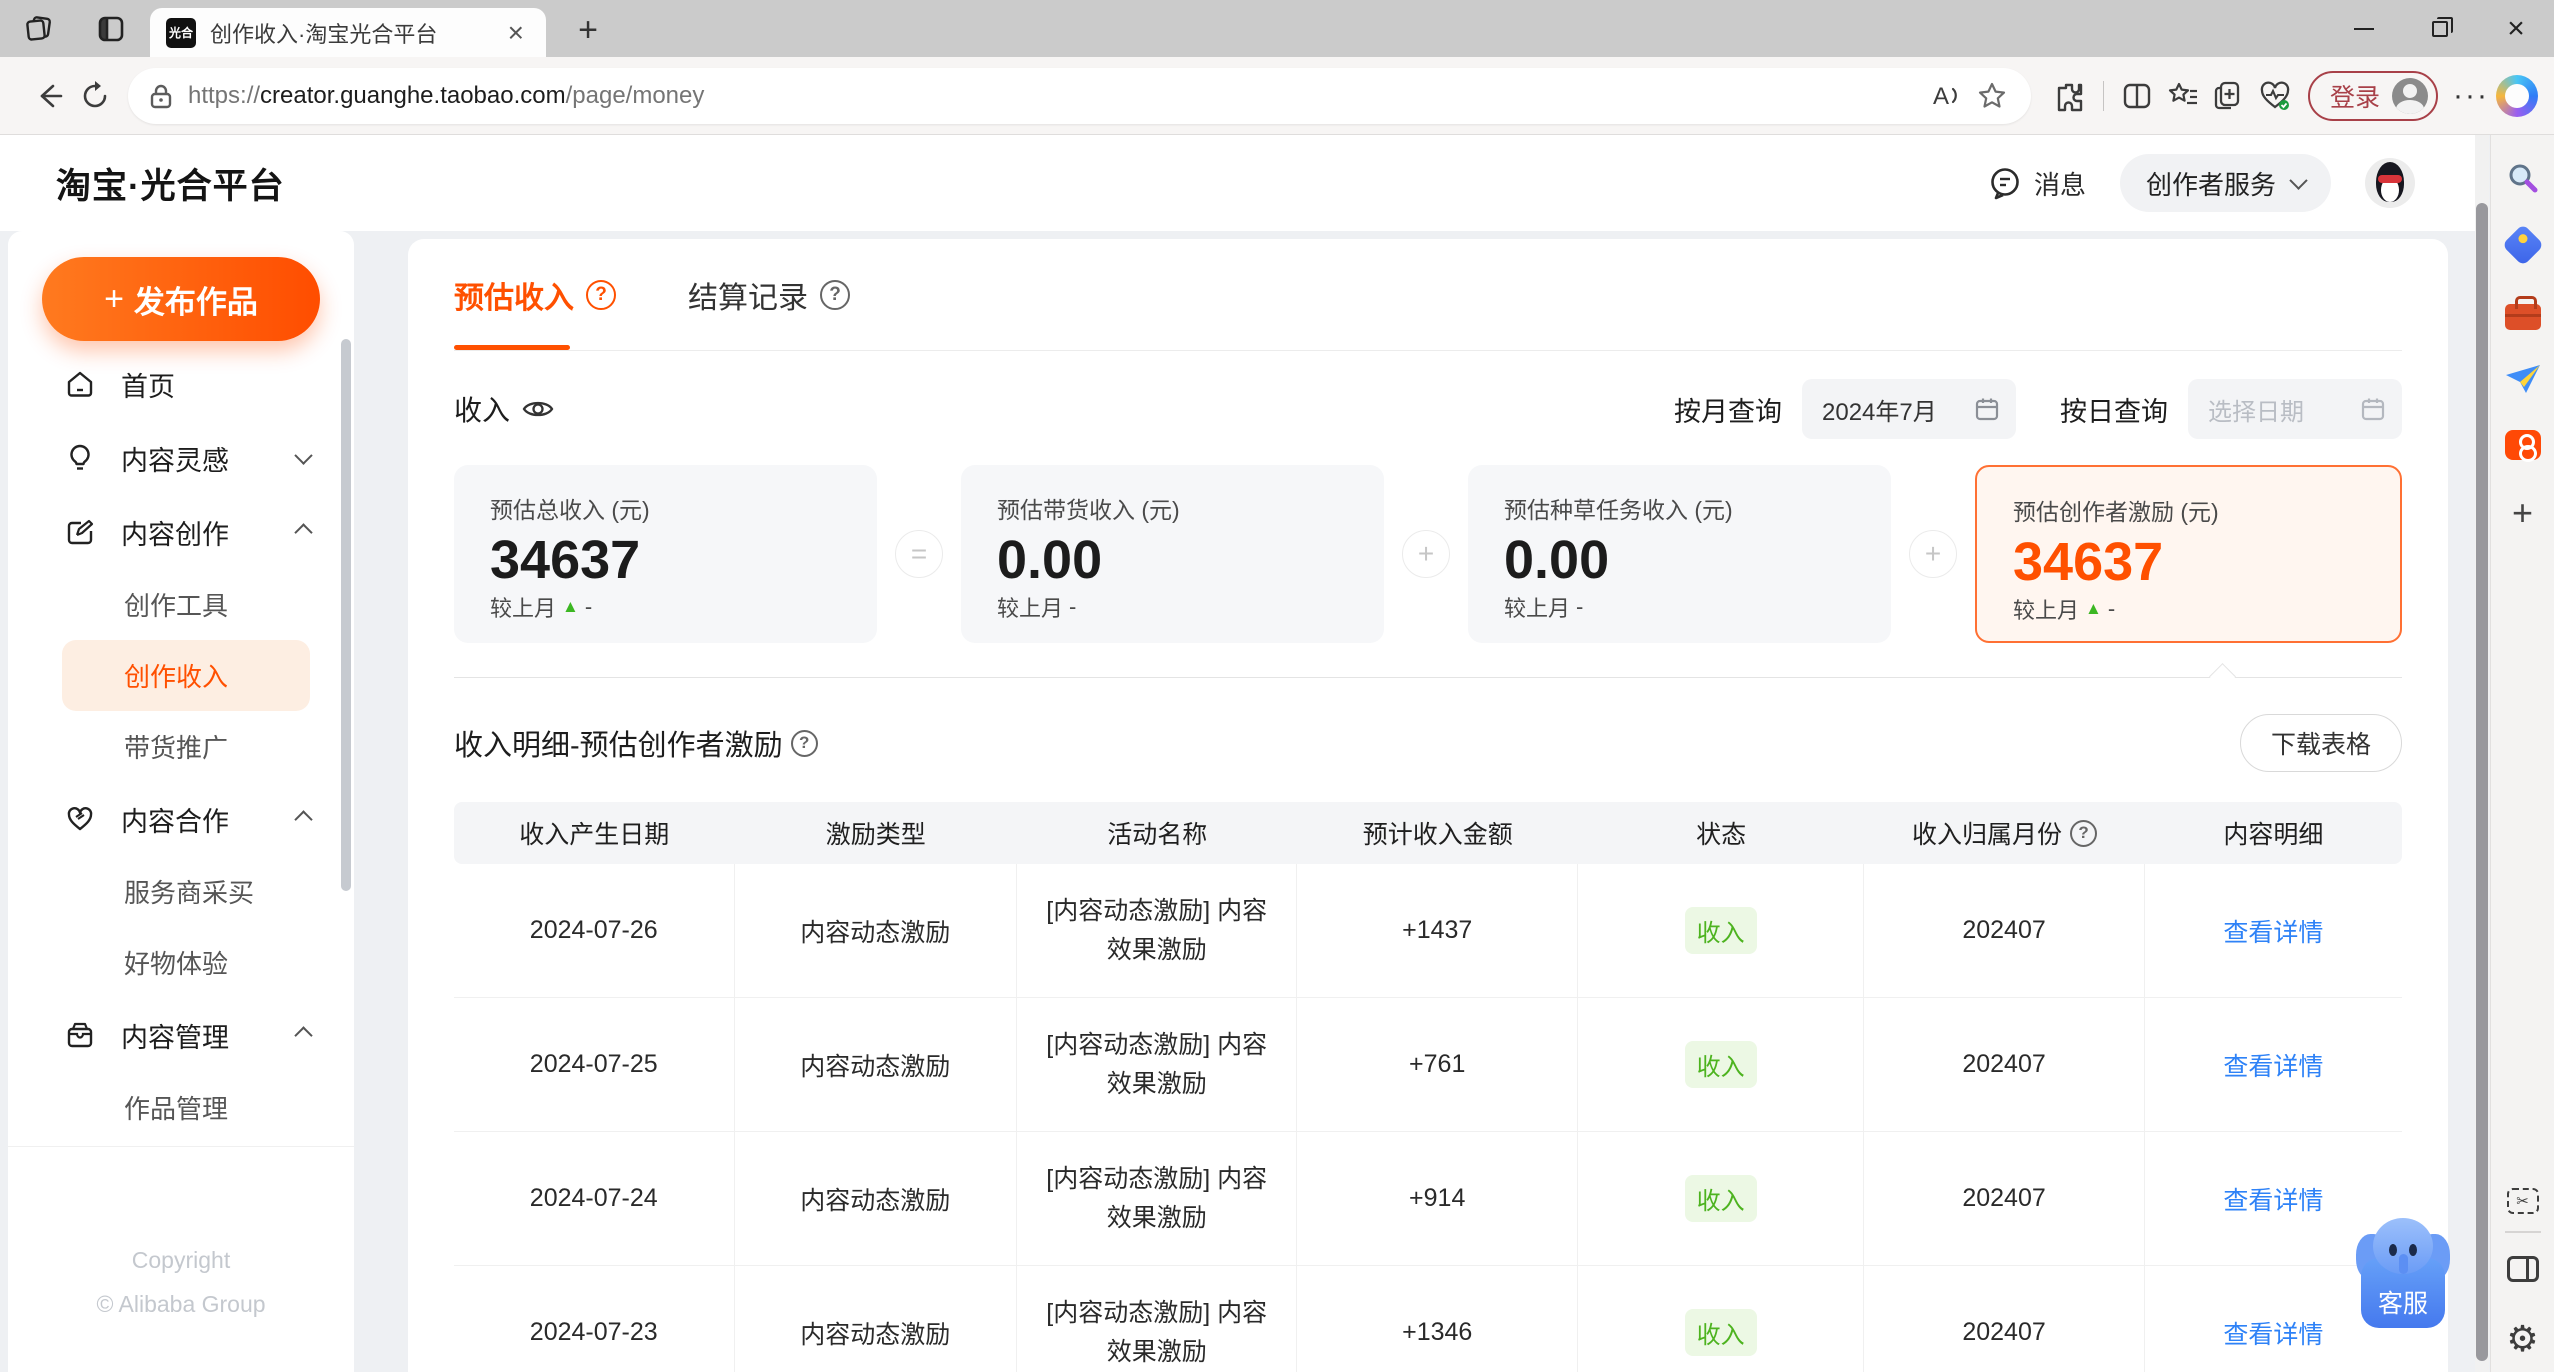  What do you see at coordinates (2372, 95) in the screenshot?
I see `login-button: 登录` at bounding box center [2372, 95].